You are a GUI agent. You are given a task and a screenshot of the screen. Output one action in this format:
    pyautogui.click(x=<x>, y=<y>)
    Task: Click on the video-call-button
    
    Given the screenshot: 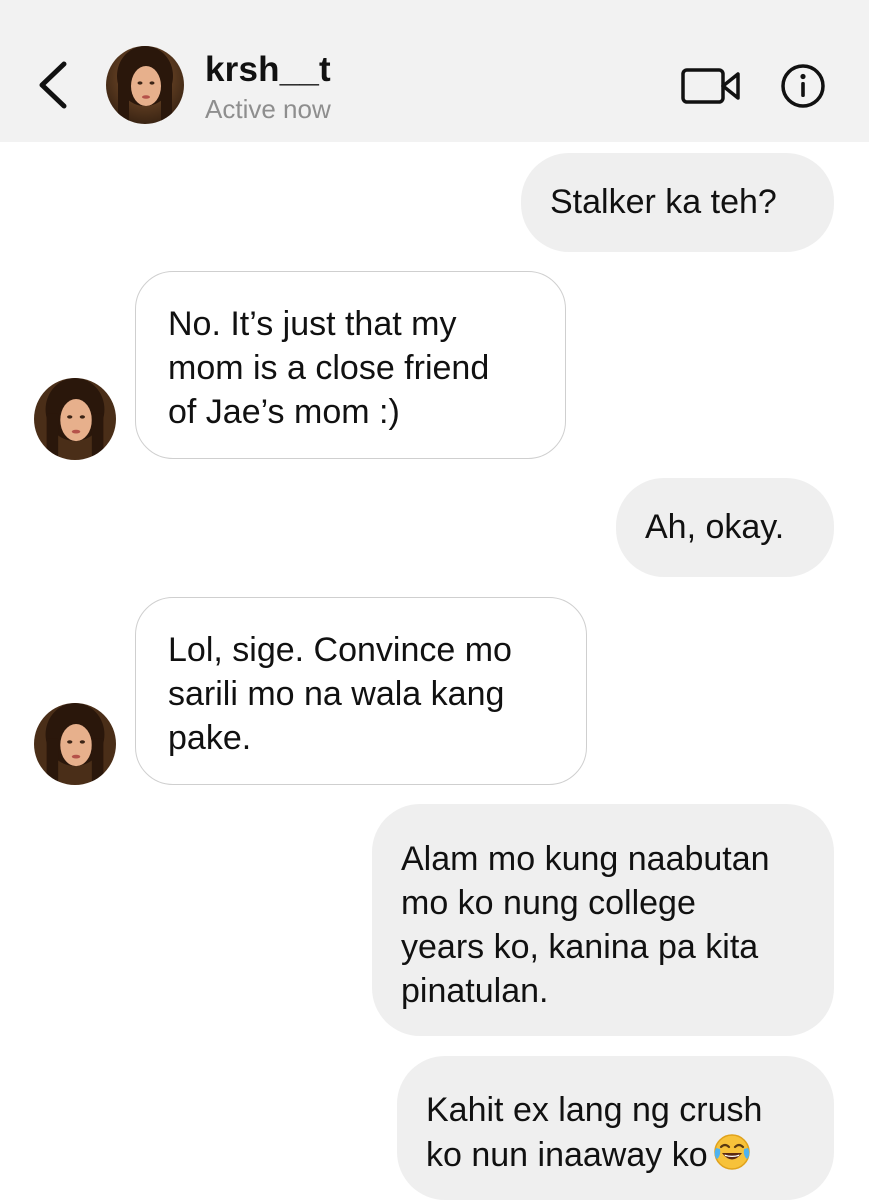 What is the action you would take?
    pyautogui.click(x=711, y=86)
    